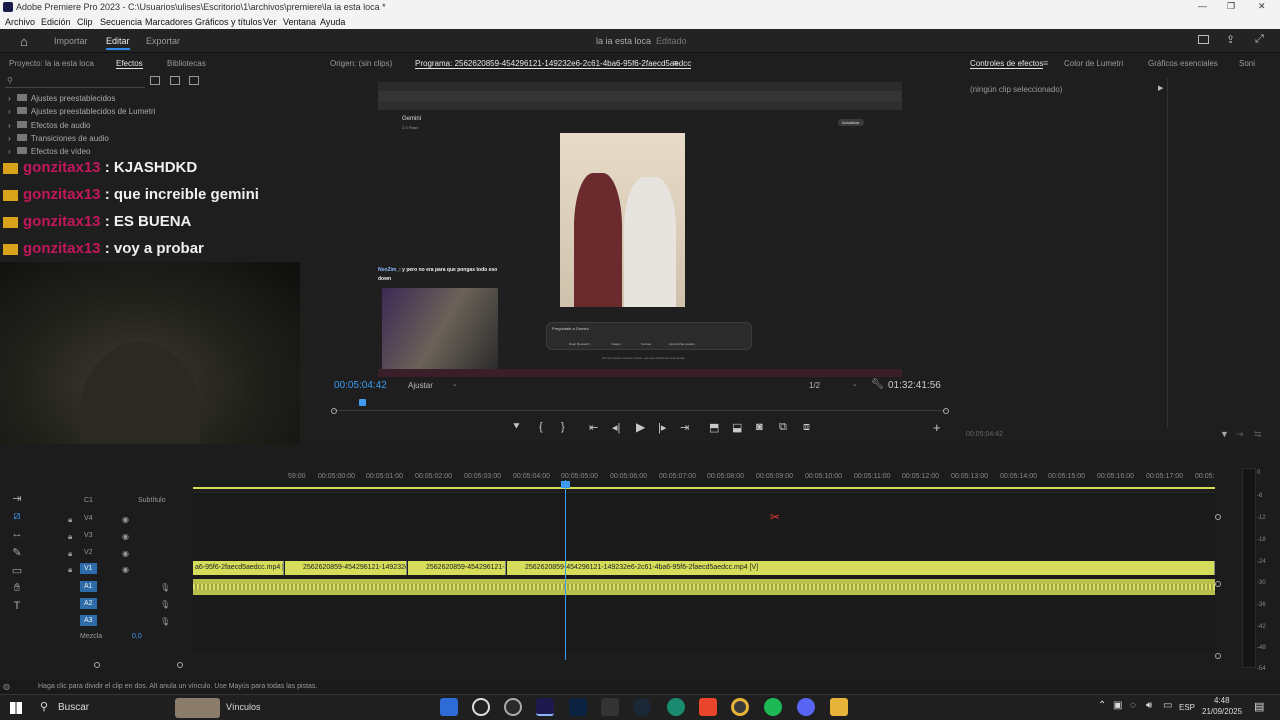 This screenshot has width=1280, height=720. Describe the element at coordinates (129, 64) in the screenshot. I see `tab-efectos: Efectos` at that location.